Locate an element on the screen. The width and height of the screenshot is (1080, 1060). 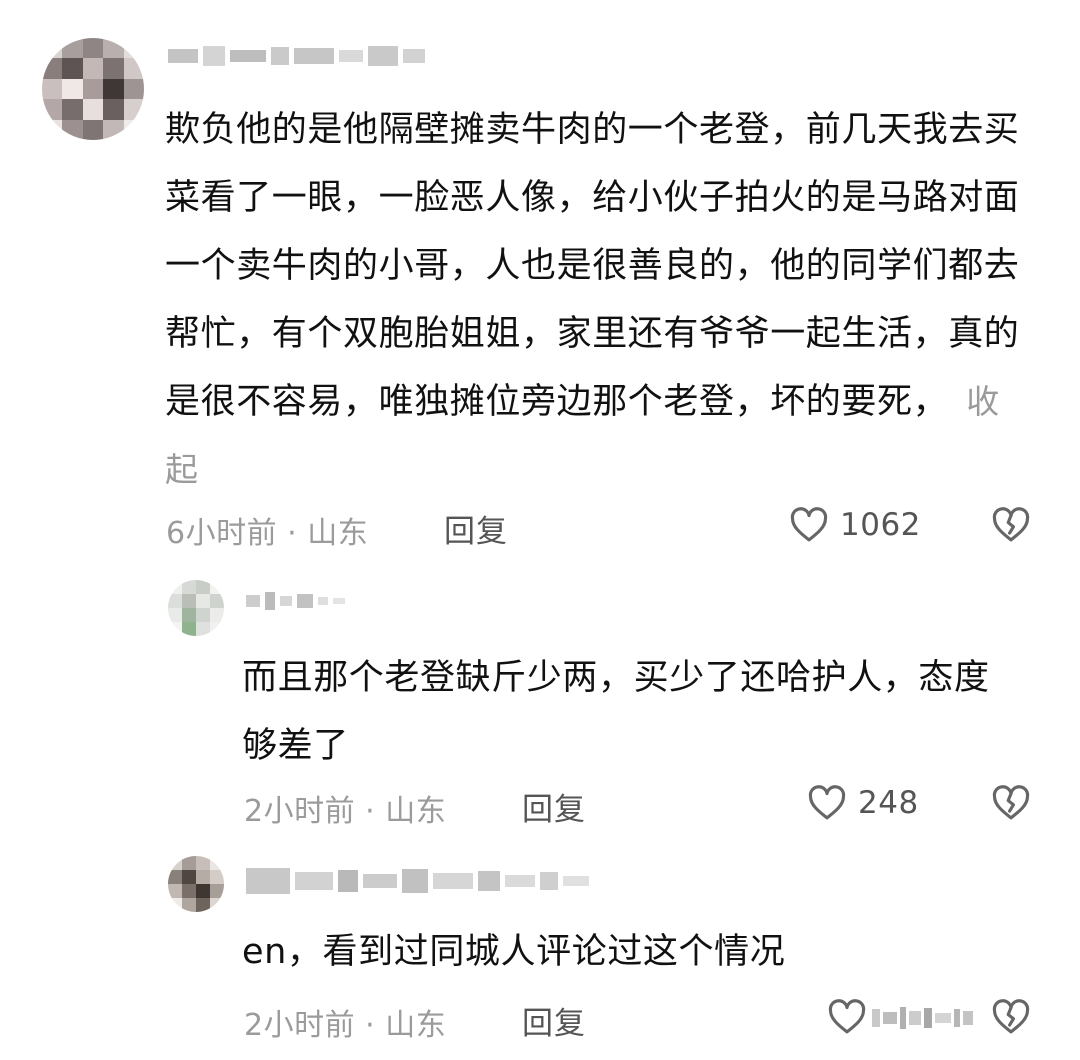
like-button: 248 is located at coordinates (862, 803).